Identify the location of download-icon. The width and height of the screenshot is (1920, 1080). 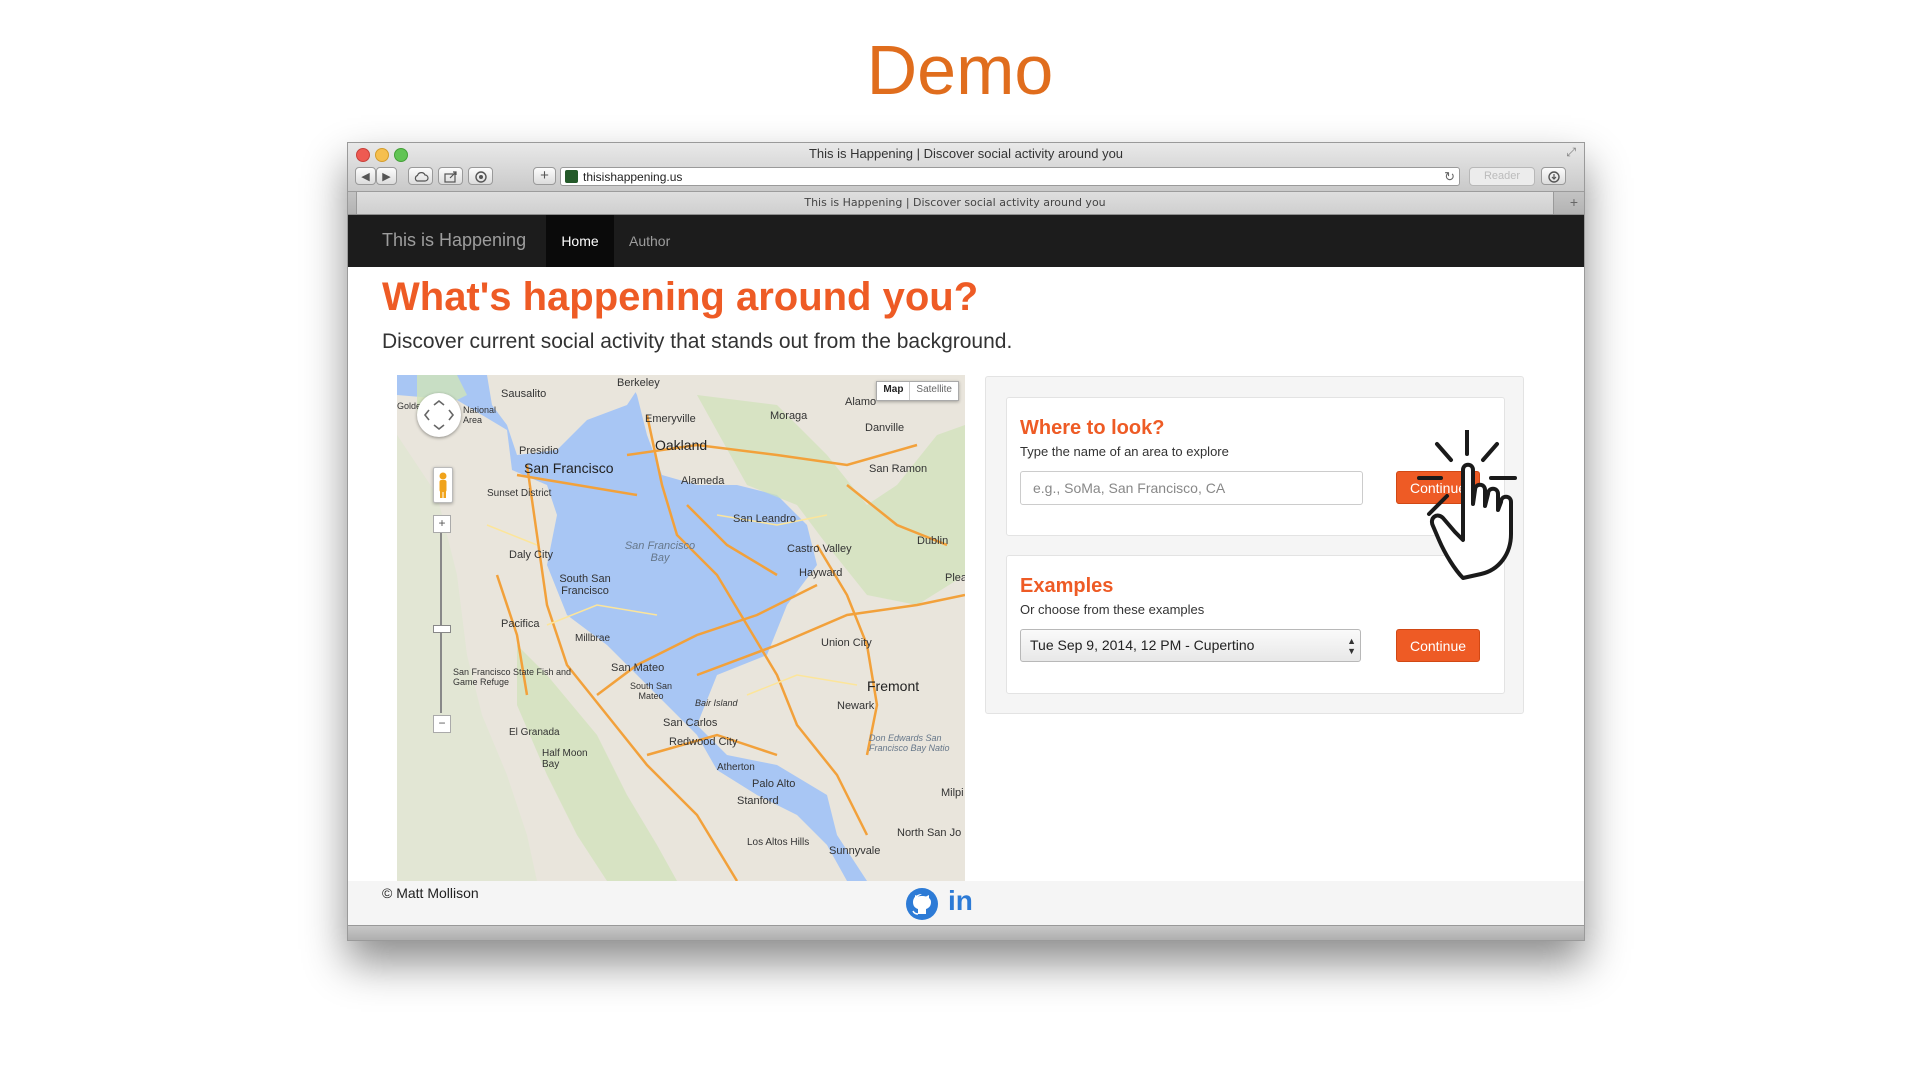
(1553, 177).